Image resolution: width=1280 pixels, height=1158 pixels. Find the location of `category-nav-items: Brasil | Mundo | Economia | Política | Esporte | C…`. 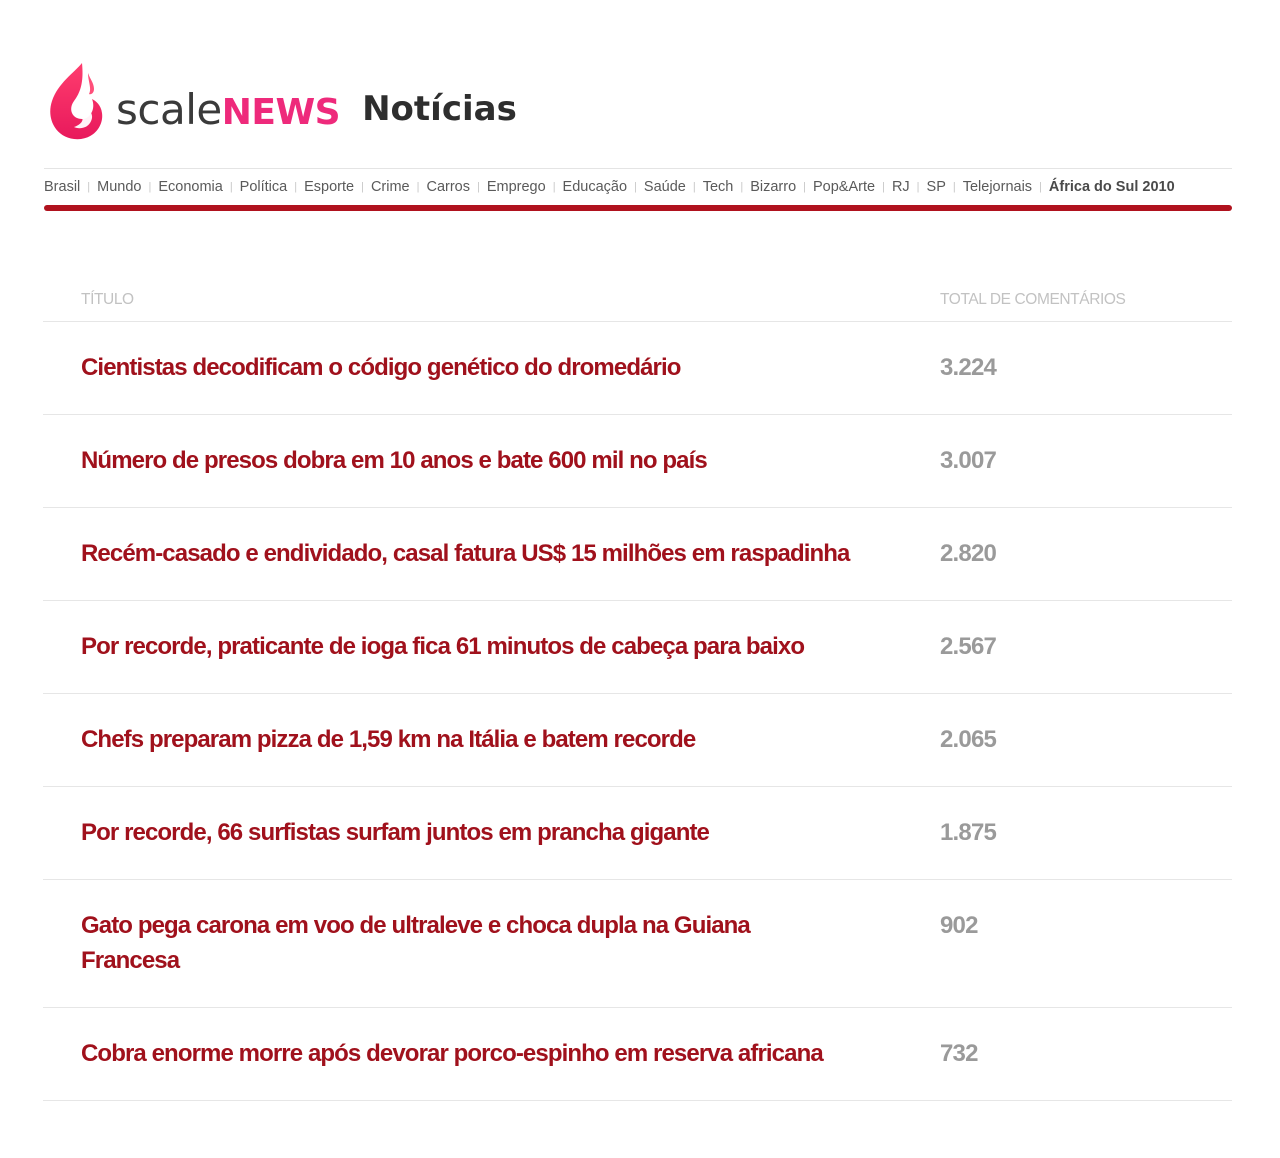

category-nav-items: Brasil | Mundo | Economia | Política | Esporte | C… is located at coordinates (638, 187).